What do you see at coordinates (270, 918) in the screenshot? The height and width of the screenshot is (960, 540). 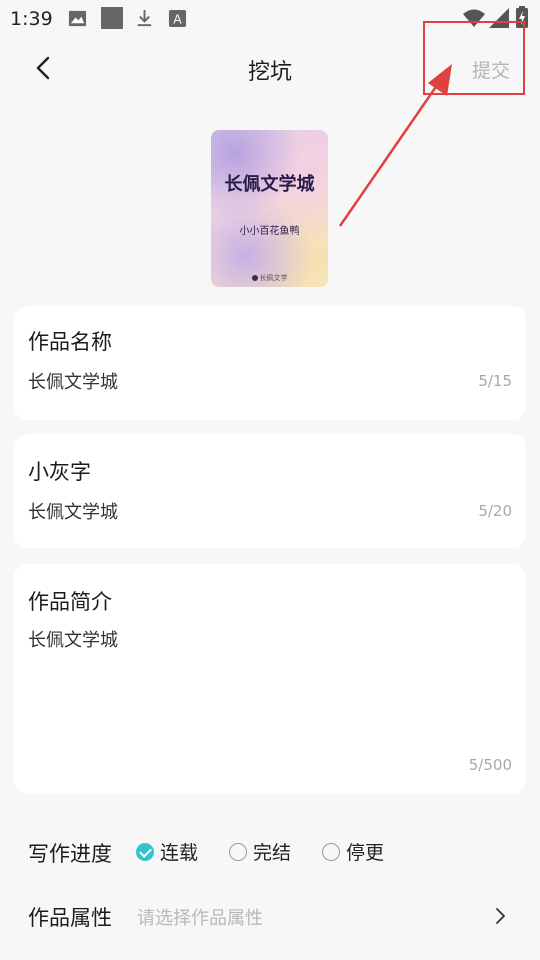 I see `work-attributes-row: 作品属性 请选择作品属性` at bounding box center [270, 918].